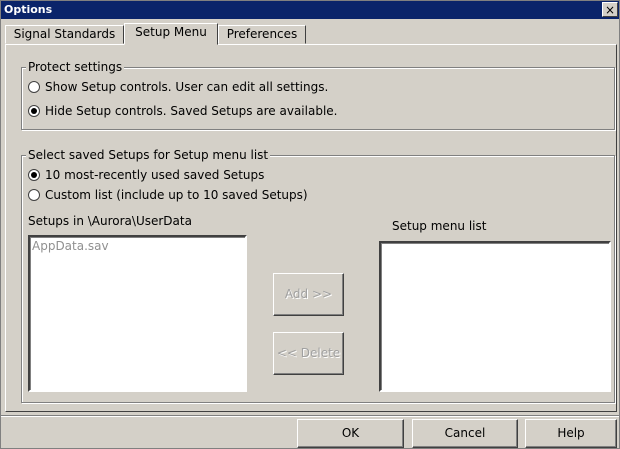 Image resolution: width=620 pixels, height=449 pixels. What do you see at coordinates (439, 226) in the screenshot?
I see `setup-menu-list-label: Setup menu list` at bounding box center [439, 226].